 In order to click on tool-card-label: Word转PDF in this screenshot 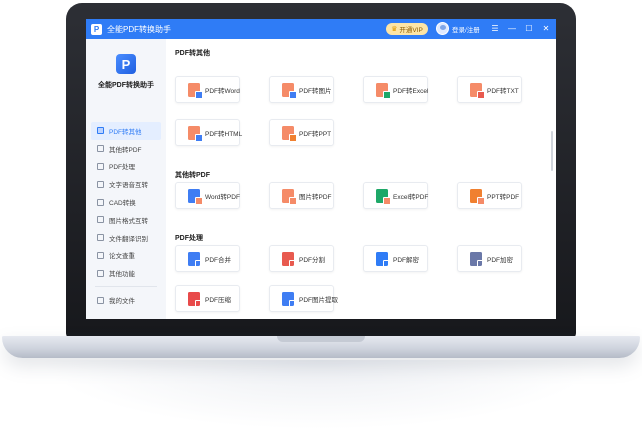, I will do `click(222, 197)`.